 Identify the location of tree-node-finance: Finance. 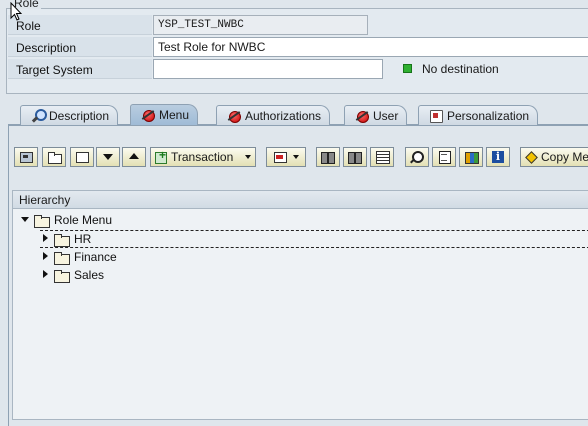
(78, 256).